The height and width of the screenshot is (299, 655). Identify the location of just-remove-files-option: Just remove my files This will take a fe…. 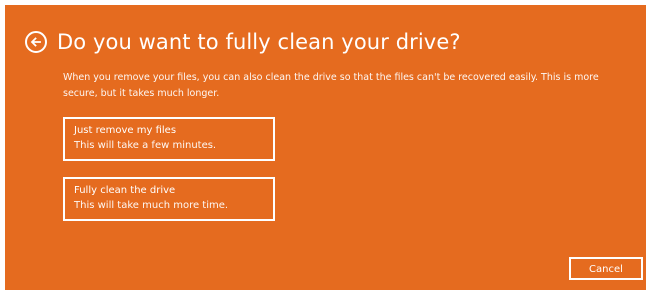
(169, 139).